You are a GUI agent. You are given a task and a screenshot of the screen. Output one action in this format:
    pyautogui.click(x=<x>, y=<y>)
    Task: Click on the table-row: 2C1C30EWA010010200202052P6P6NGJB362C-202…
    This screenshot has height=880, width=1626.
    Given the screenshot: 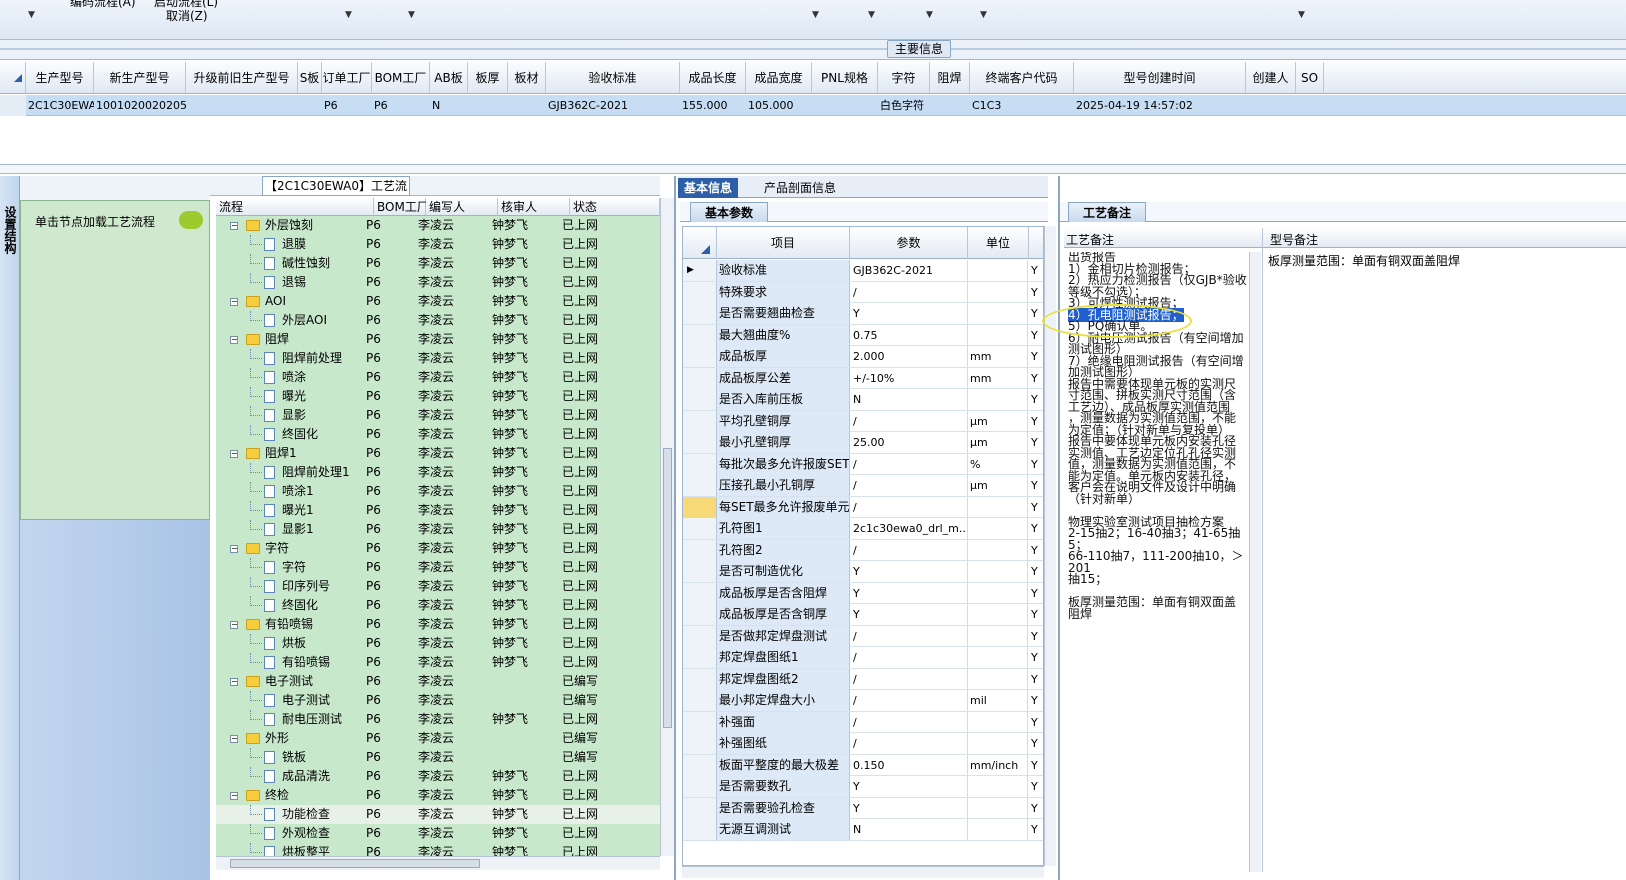 What is the action you would take?
    pyautogui.click(x=813, y=105)
    